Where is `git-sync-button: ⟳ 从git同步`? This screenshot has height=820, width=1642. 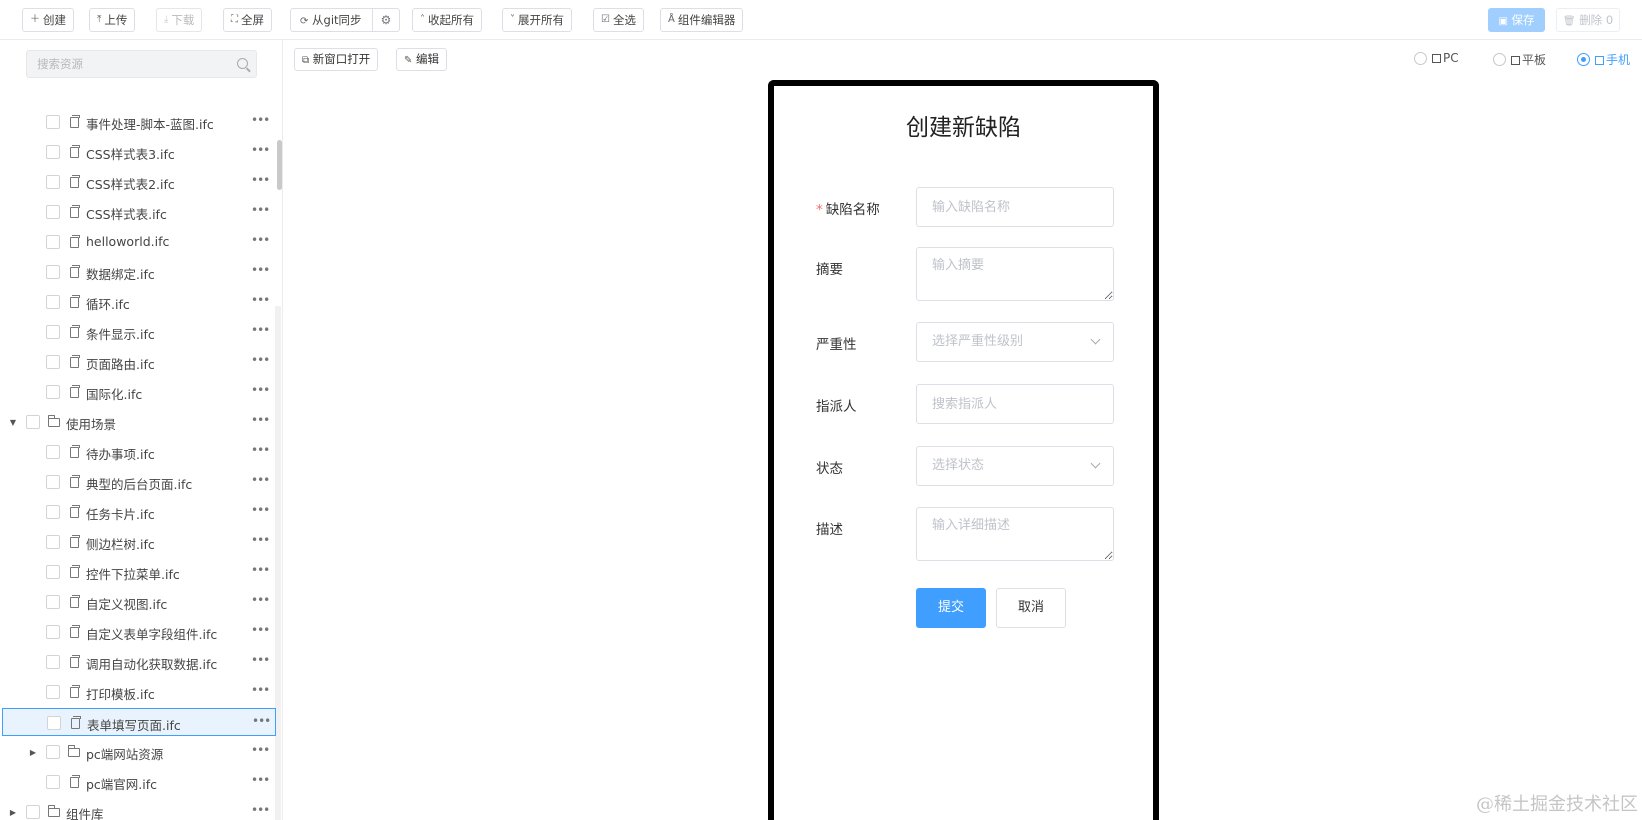 git-sync-button: ⟳ 从git同步 is located at coordinates (332, 20).